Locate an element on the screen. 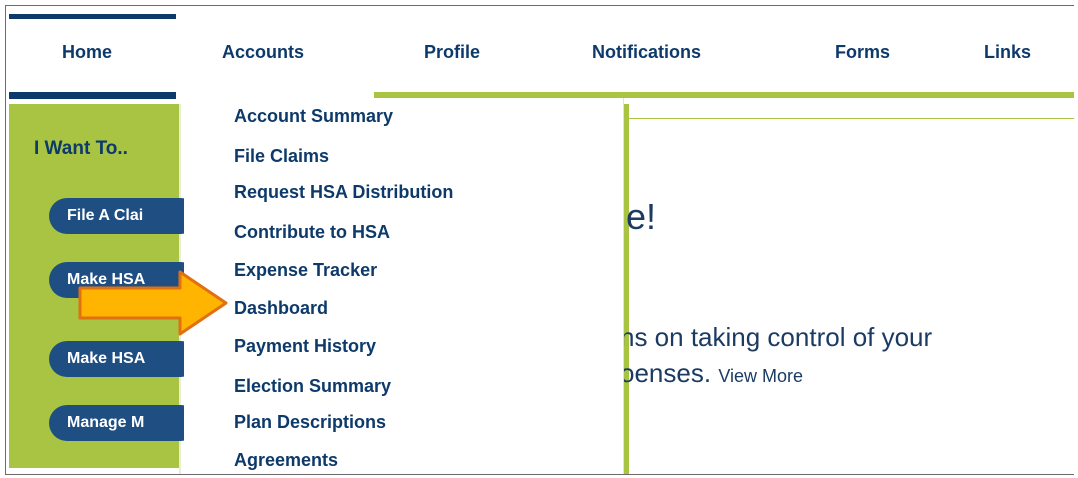  menu-item-contribute-to-hsa: Contribute to HSA is located at coordinates (312, 232).